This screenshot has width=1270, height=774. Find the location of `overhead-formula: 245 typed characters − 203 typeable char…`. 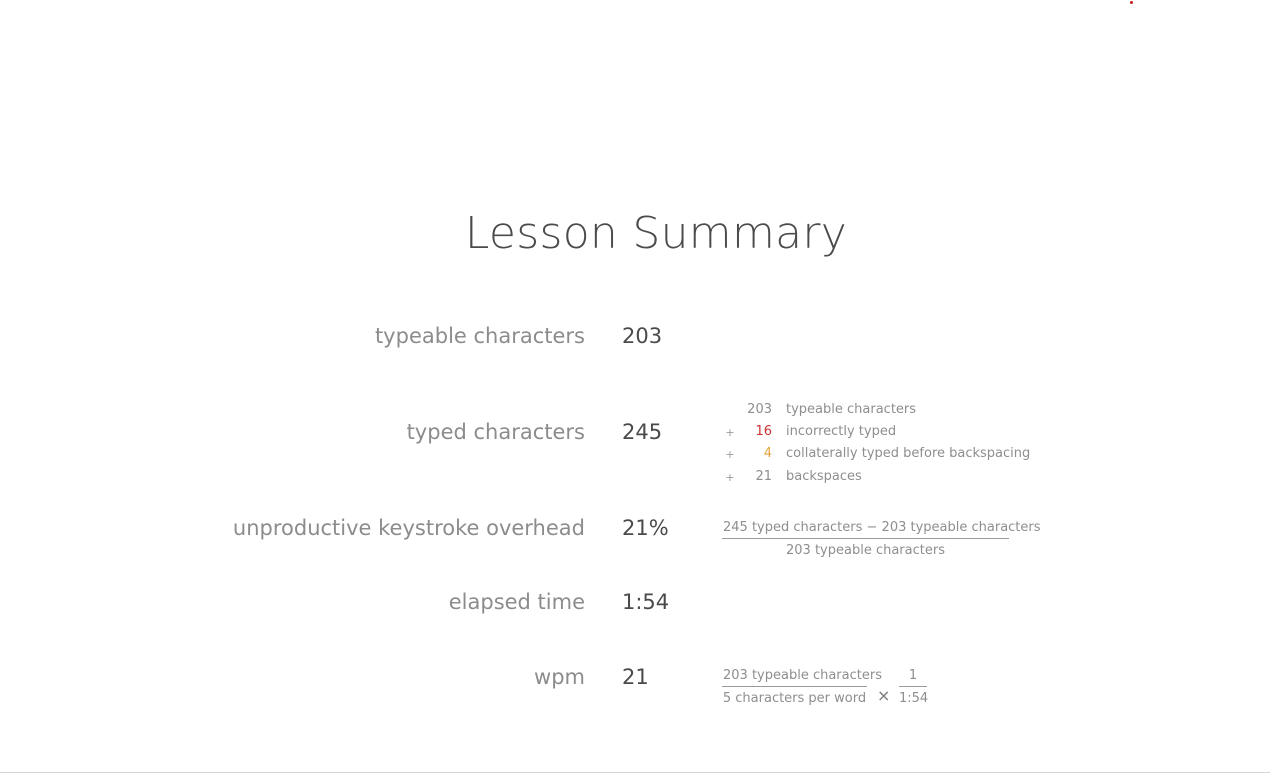

overhead-formula: 245 typed characters − 203 typeable char… is located at coordinates (881, 539).